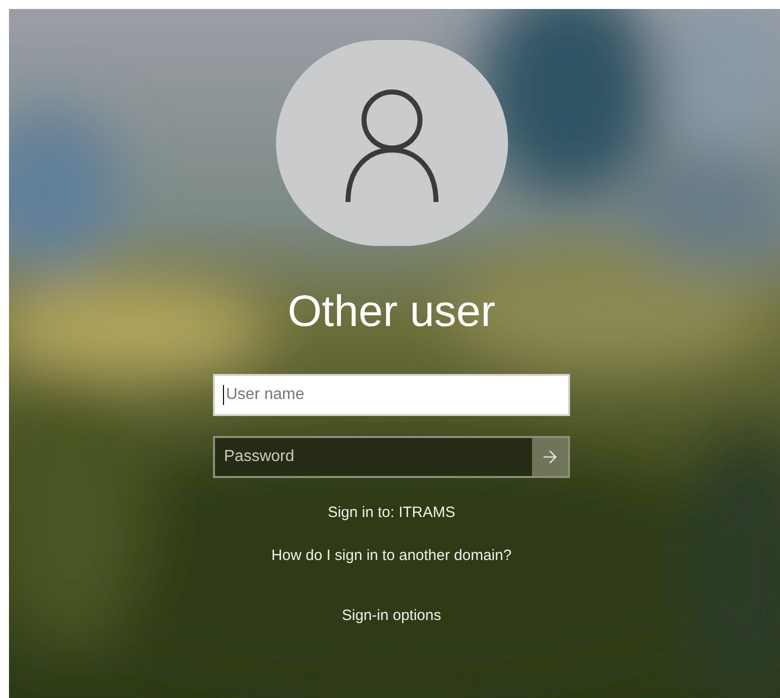 The image size is (780, 698). I want to click on user-name-field: User name, so click(391, 395).